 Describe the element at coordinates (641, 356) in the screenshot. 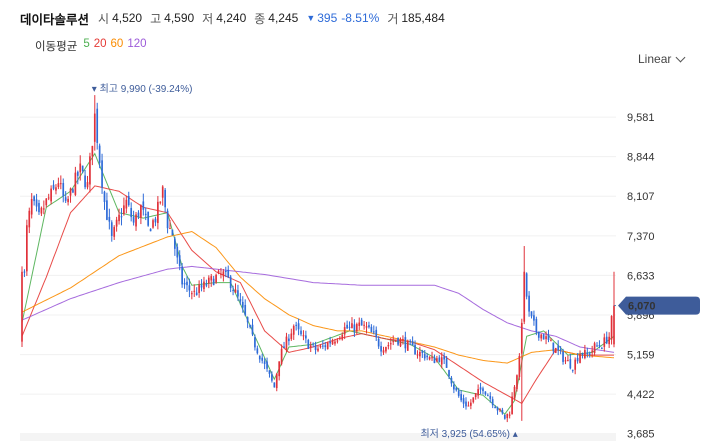

I see `y-tick-label: 5,159` at that location.